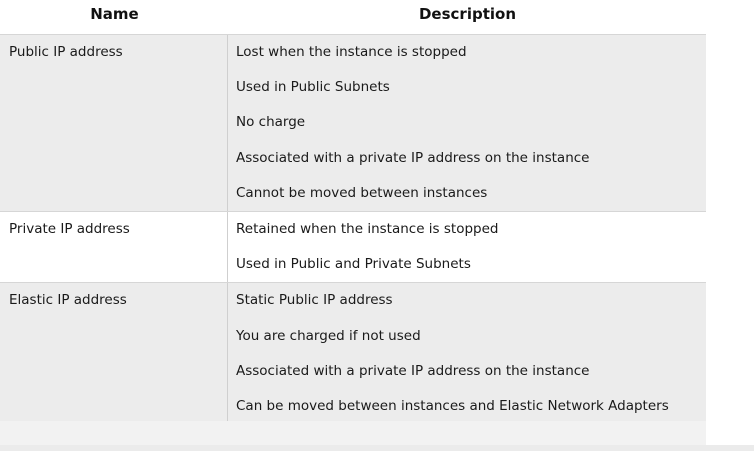 The height and width of the screenshot is (451, 754). I want to click on row-name-private-ip: Private IP address, so click(114, 247).